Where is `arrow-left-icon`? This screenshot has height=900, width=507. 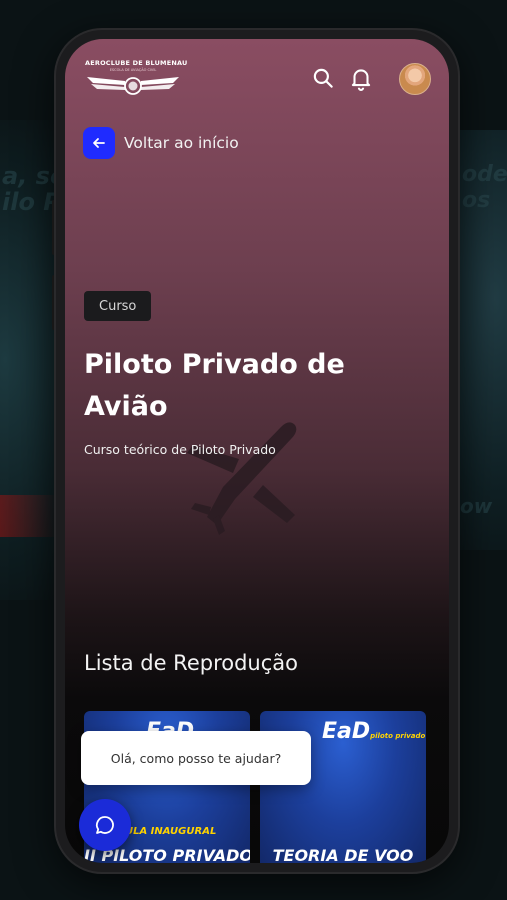 arrow-left-icon is located at coordinates (99, 143).